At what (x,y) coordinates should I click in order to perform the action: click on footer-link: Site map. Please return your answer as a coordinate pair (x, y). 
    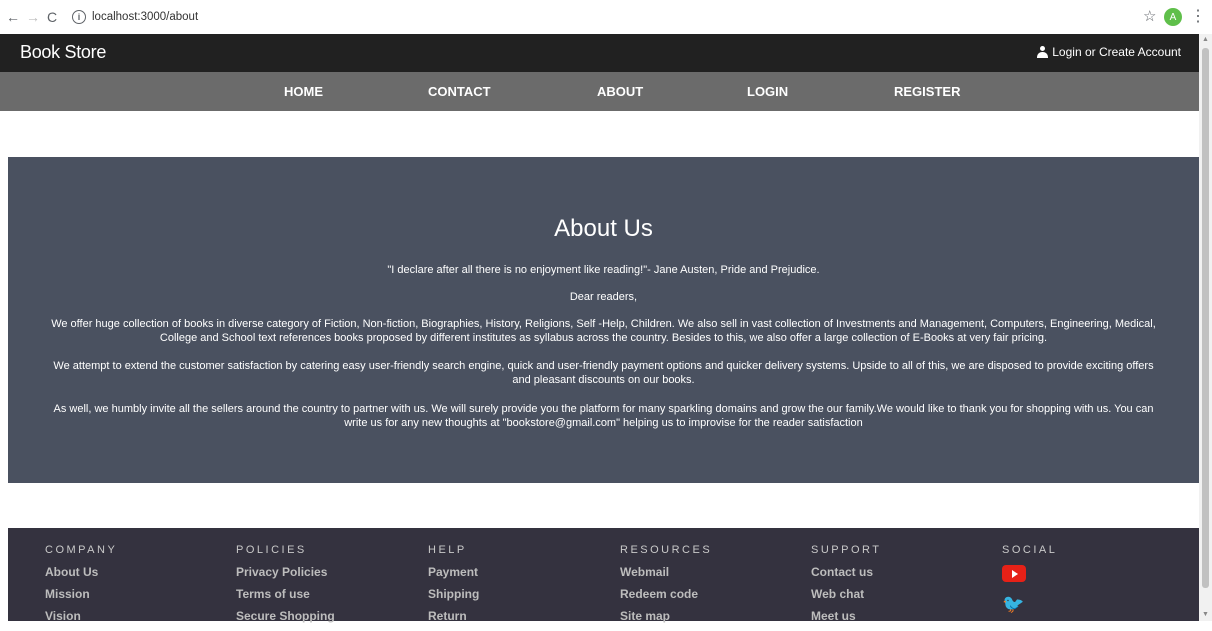
    Looking at the image, I should click on (666, 617).